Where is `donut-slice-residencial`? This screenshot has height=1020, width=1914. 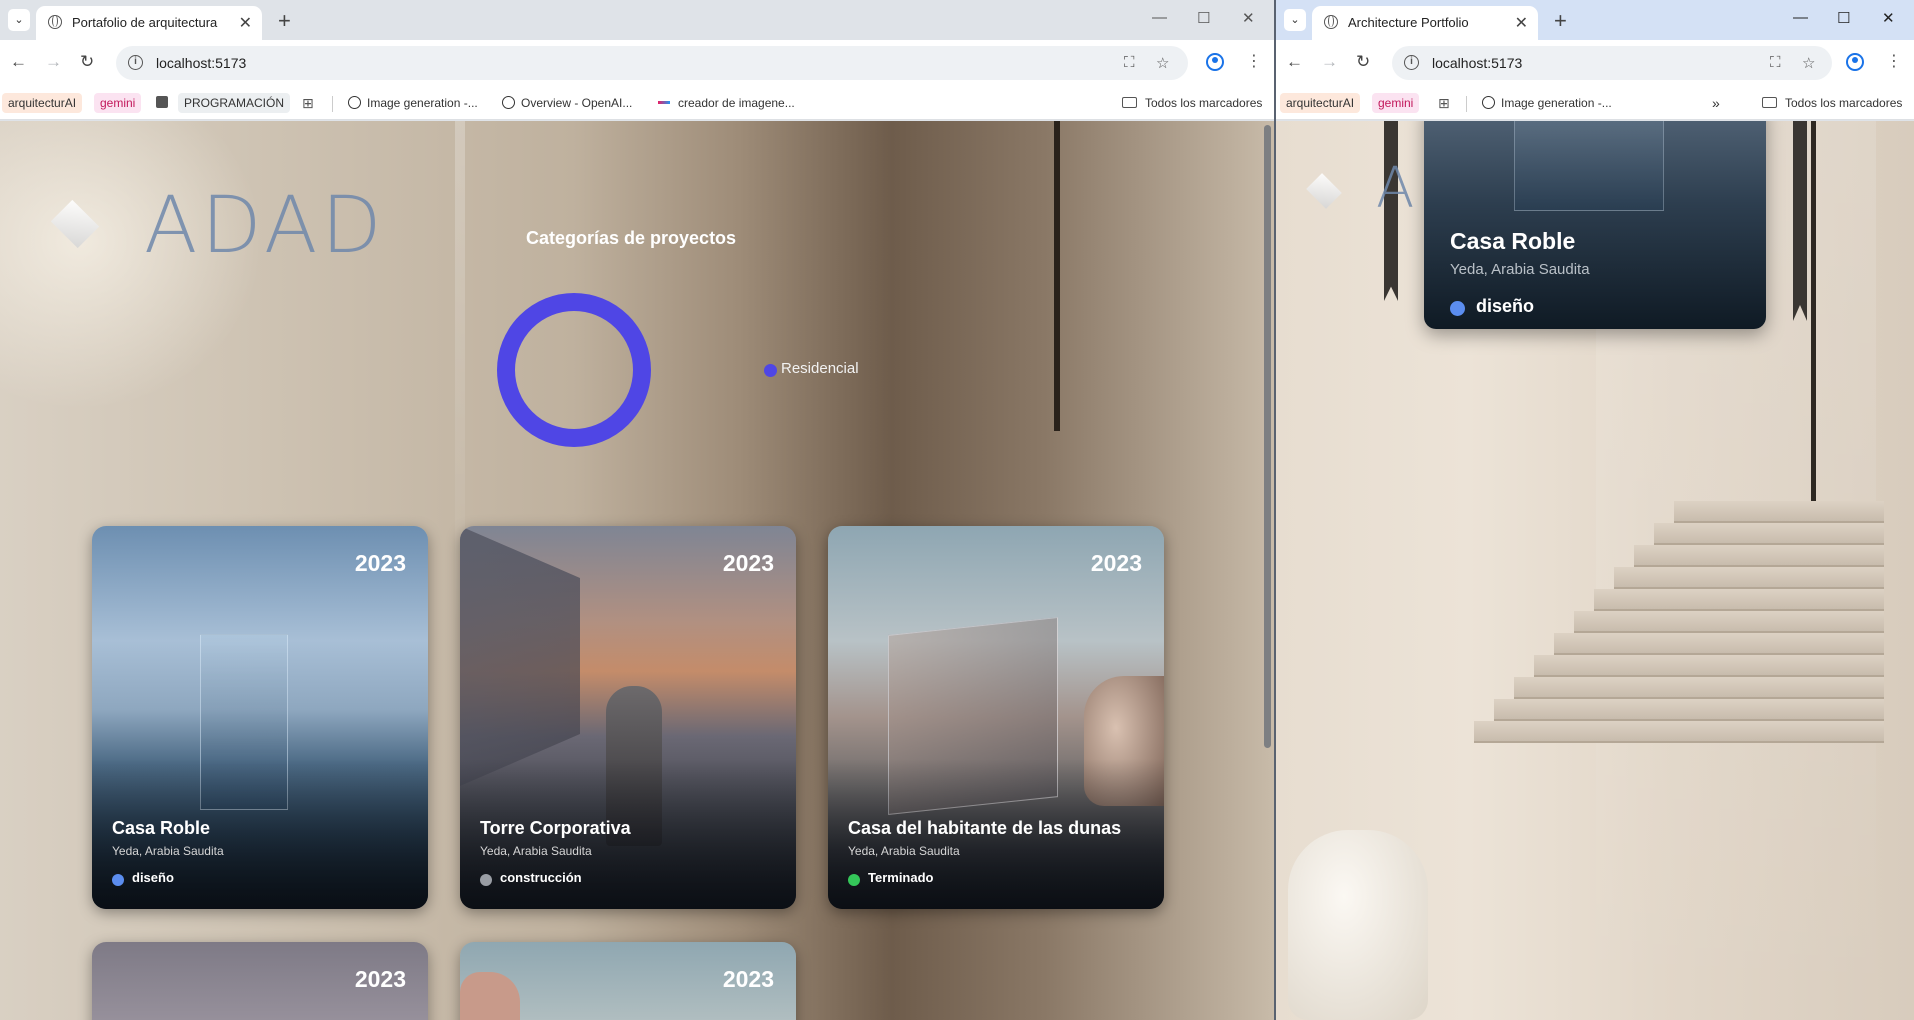
donut-slice-residencial is located at coordinates (574, 370).